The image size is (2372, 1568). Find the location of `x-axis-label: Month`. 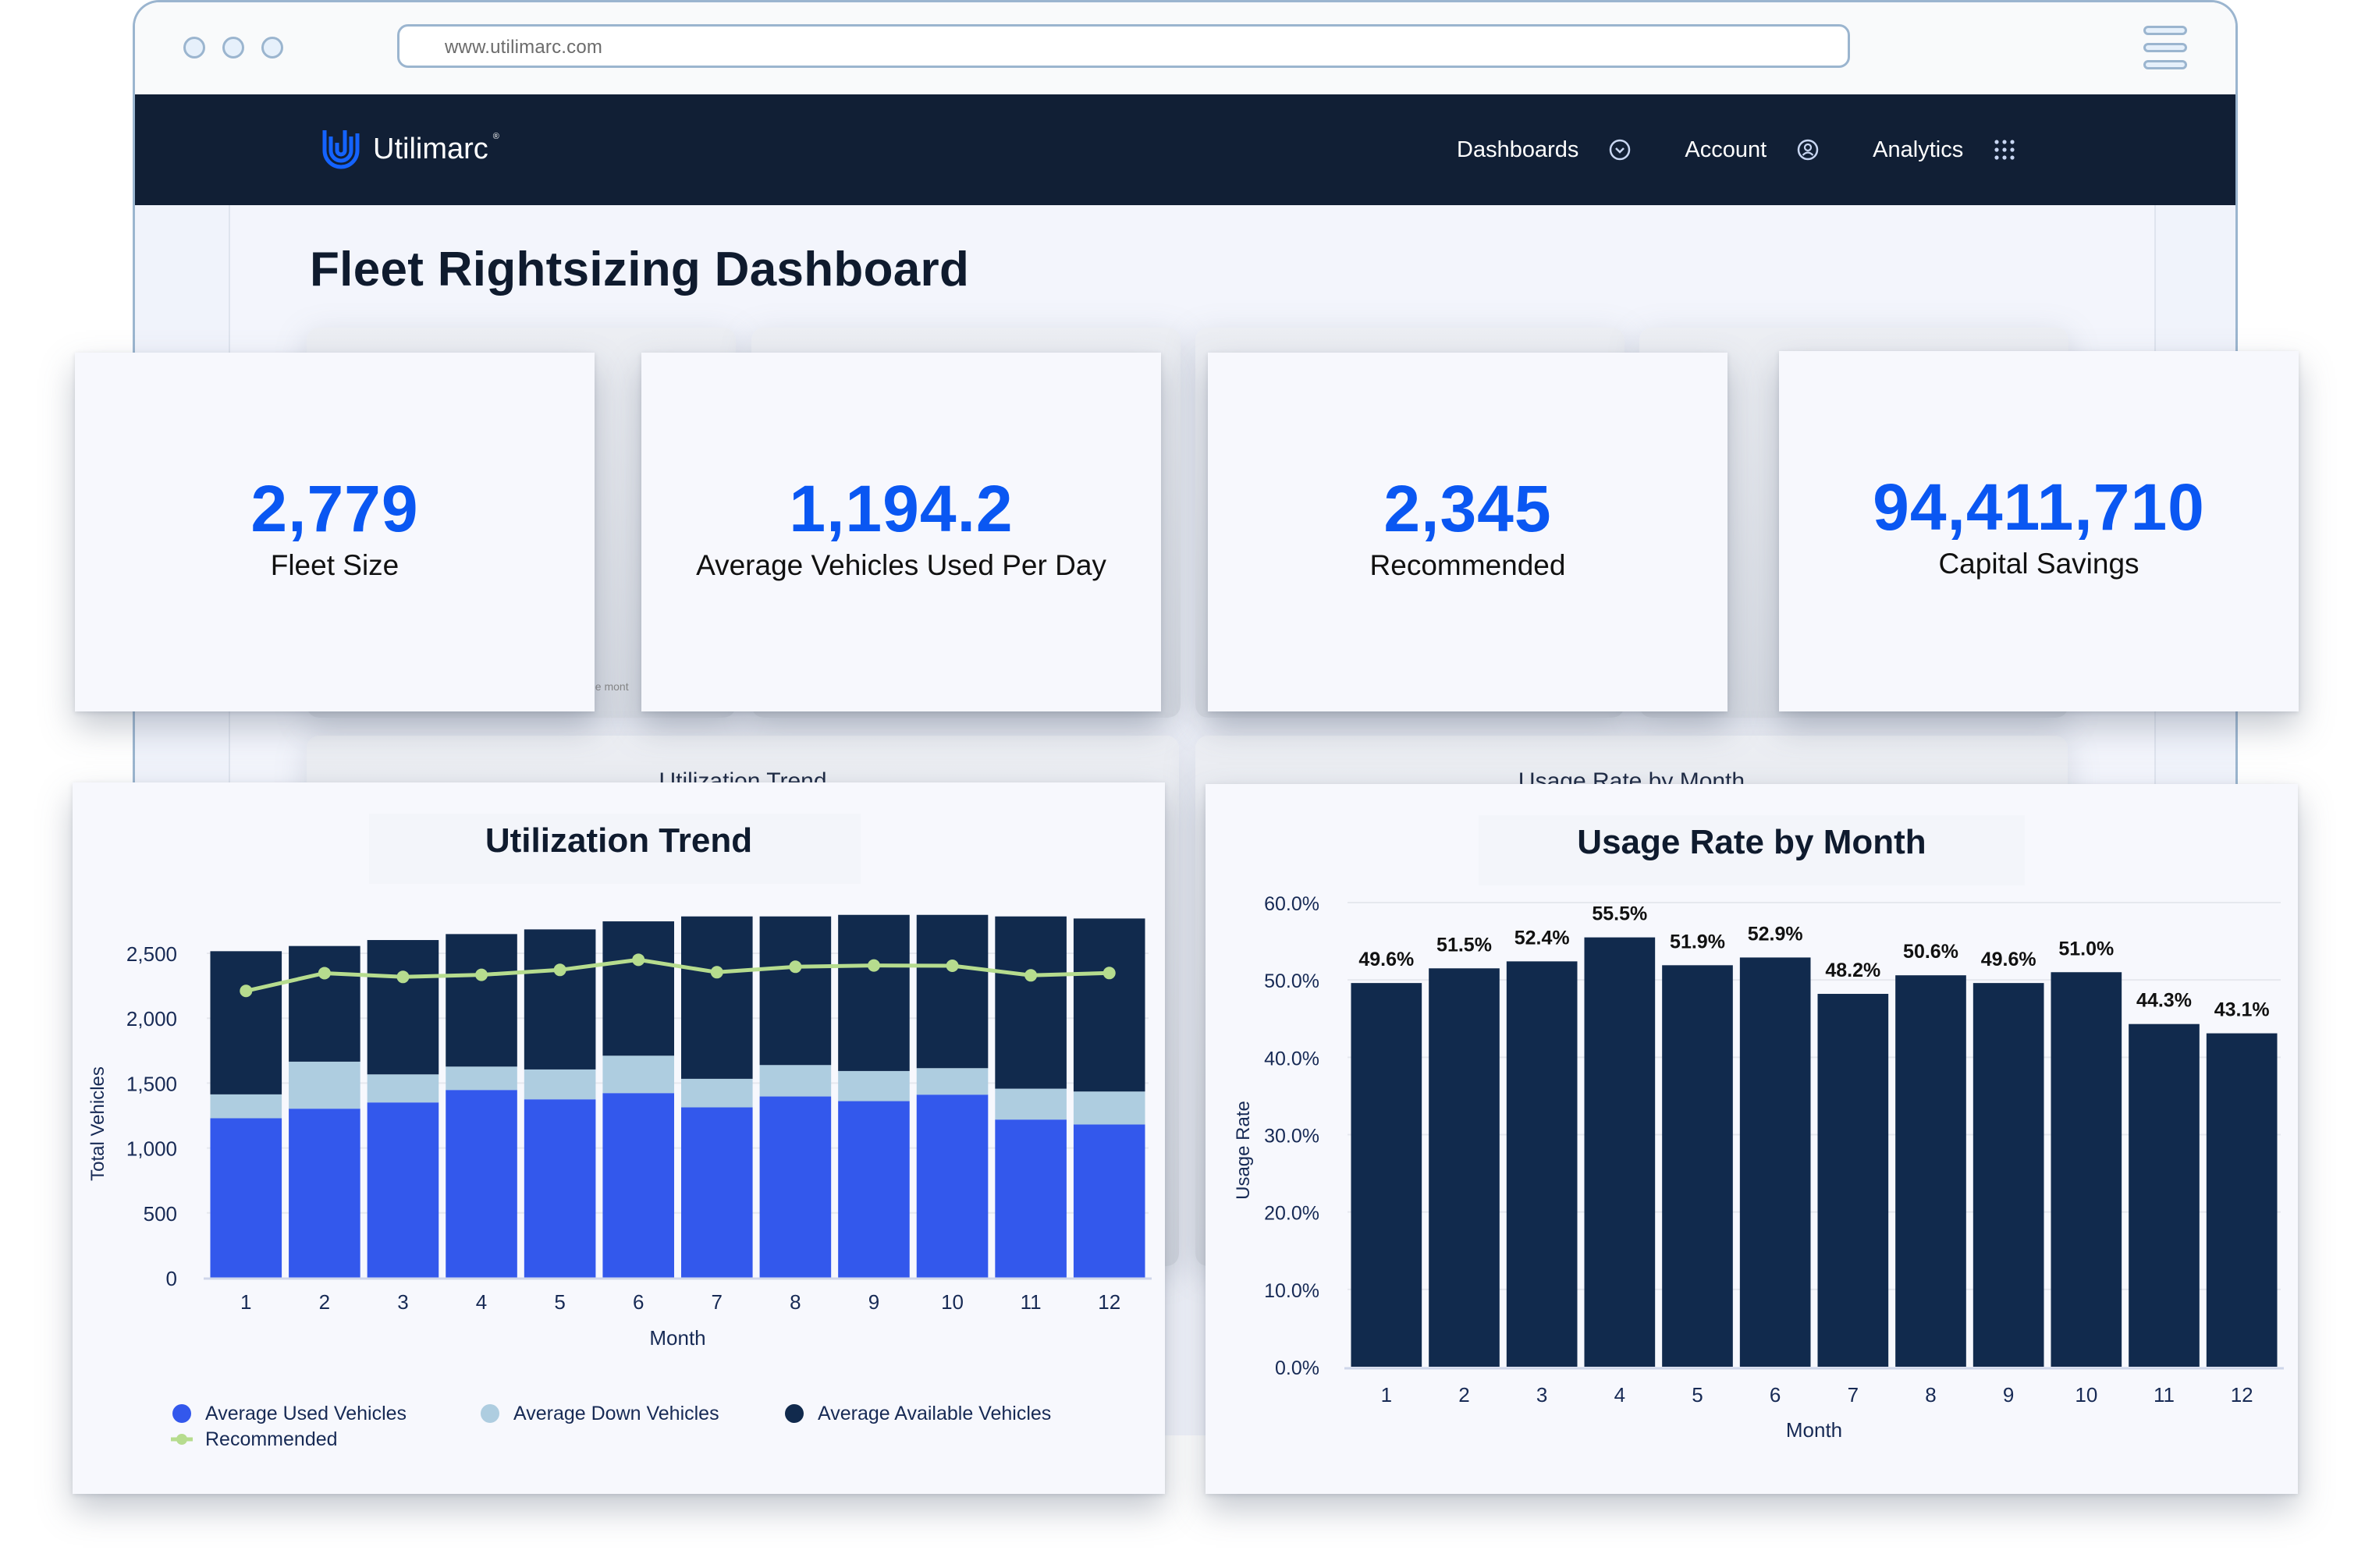

x-axis-label: Month is located at coordinates (677, 1338).